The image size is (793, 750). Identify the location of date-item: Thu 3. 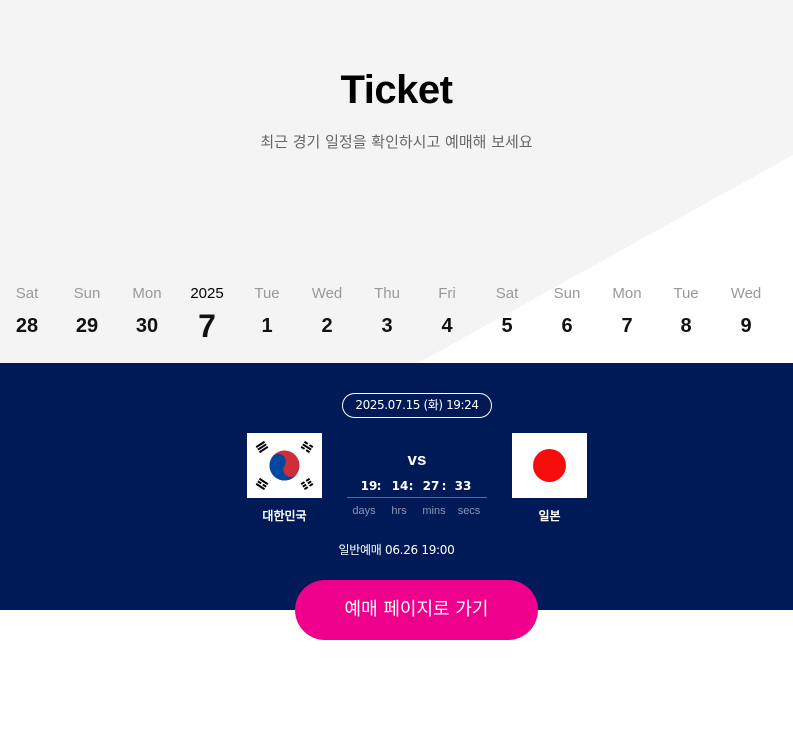
(387, 310).